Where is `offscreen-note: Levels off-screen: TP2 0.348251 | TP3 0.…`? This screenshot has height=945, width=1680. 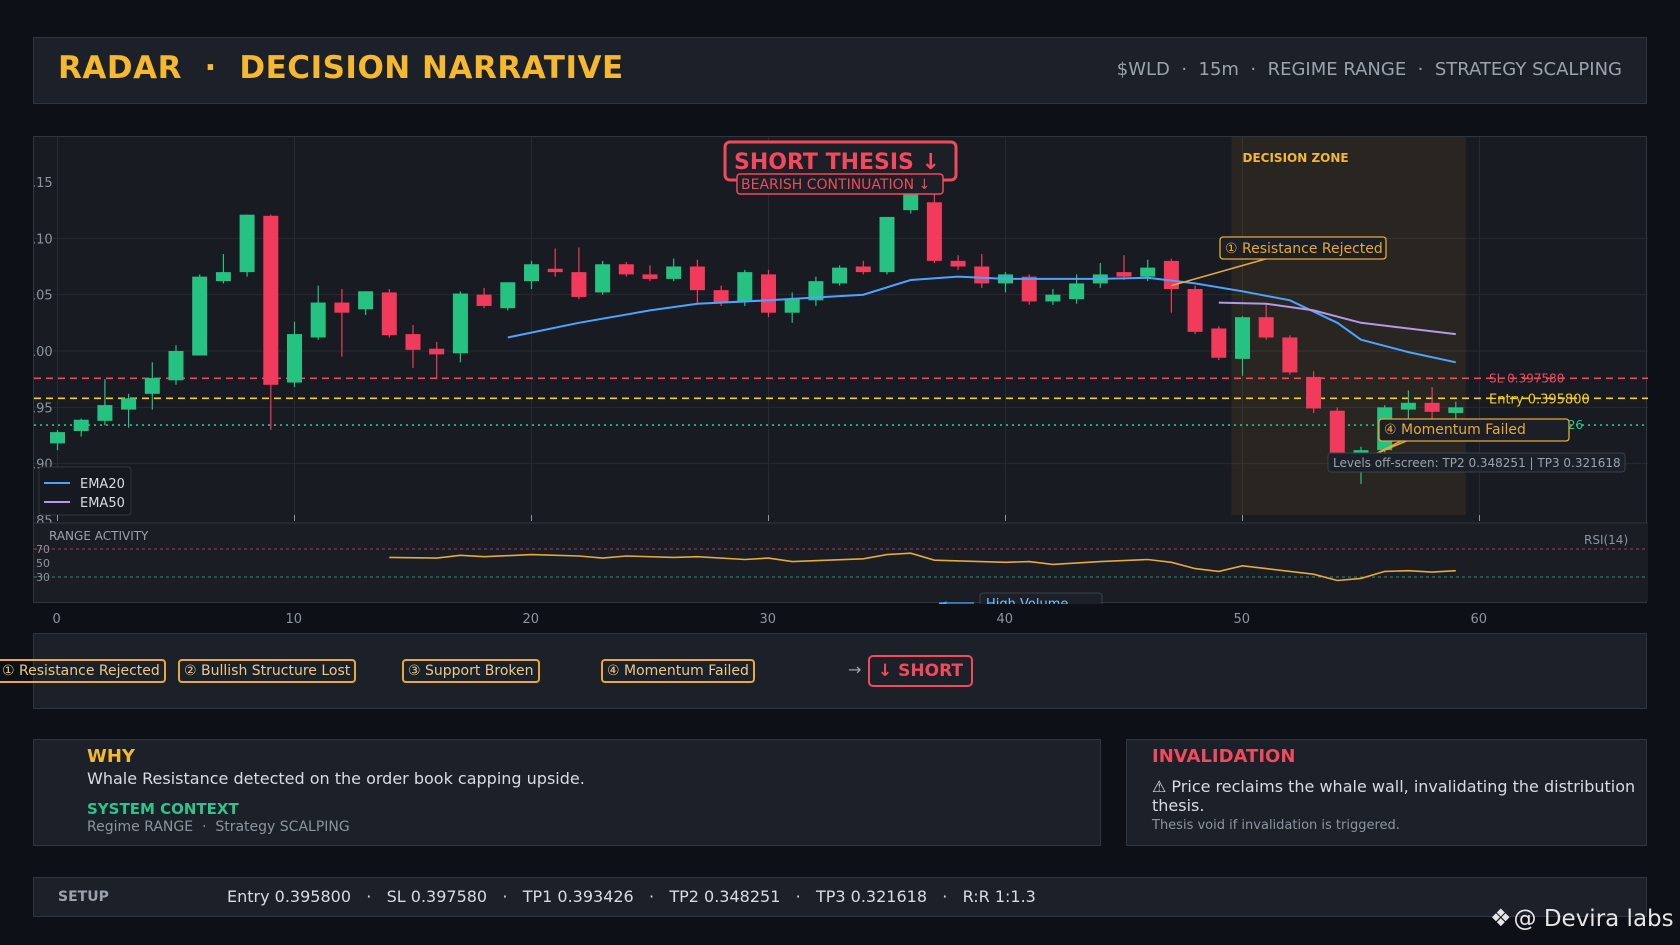 offscreen-note: Levels off-screen: TP2 0.348251 | TP3 0.… is located at coordinates (1477, 463).